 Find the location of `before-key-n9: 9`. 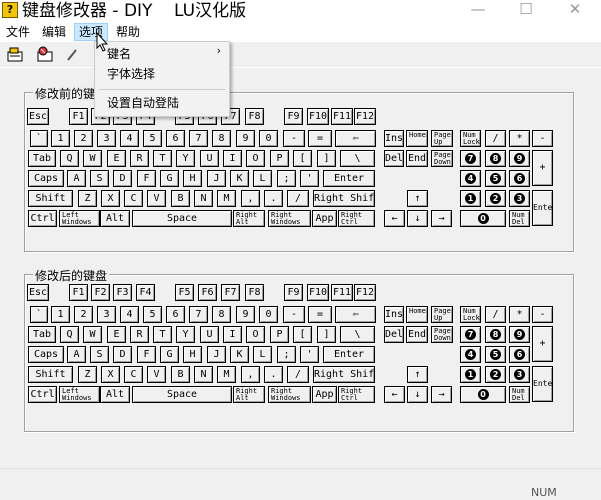

before-key-n9: 9 is located at coordinates (245, 138).